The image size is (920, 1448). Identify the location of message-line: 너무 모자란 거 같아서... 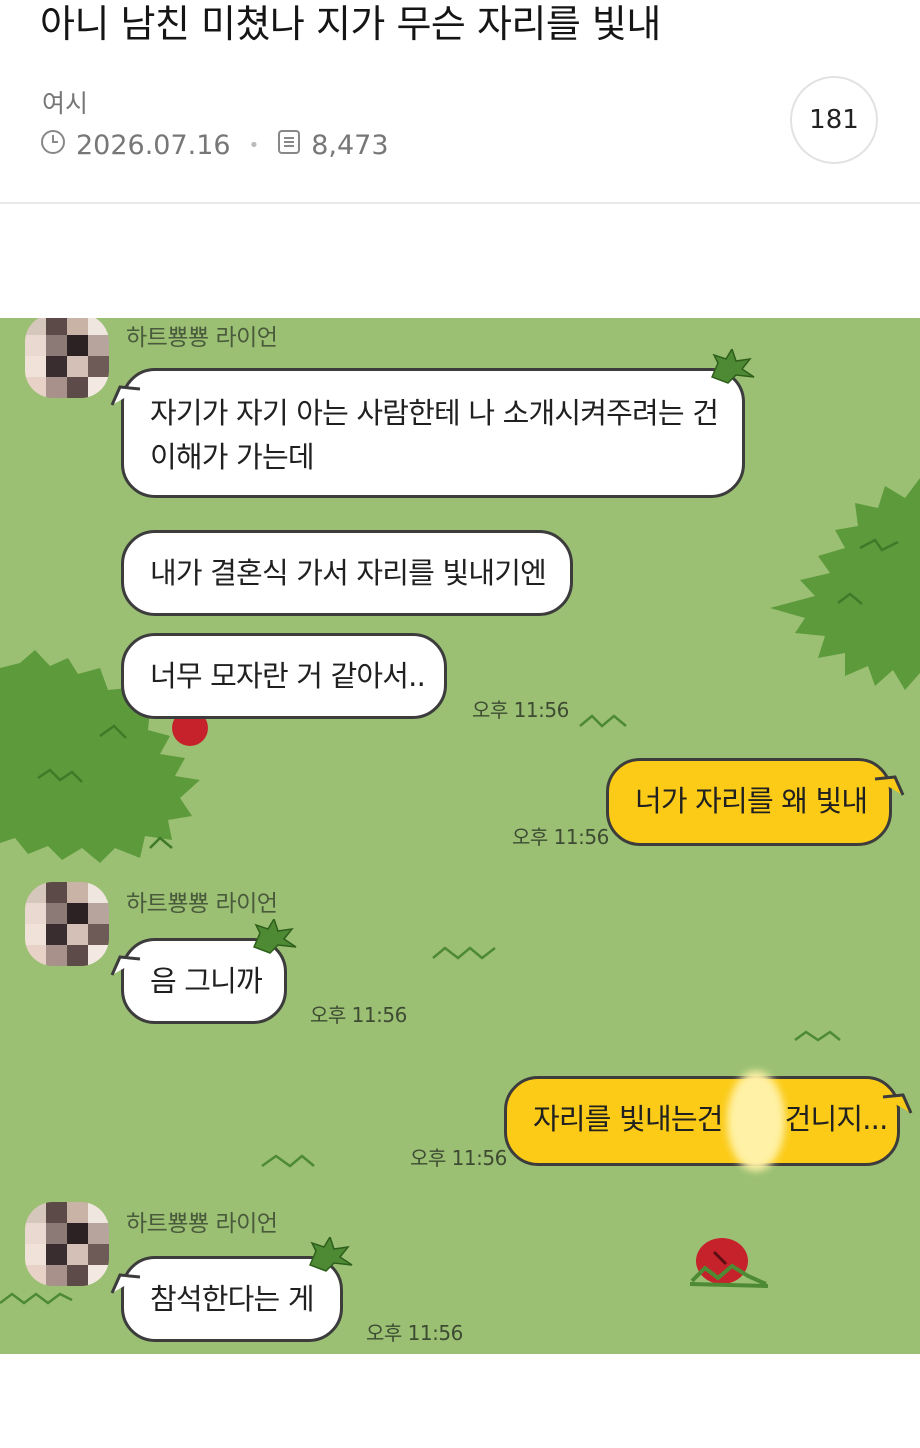
(288, 676).